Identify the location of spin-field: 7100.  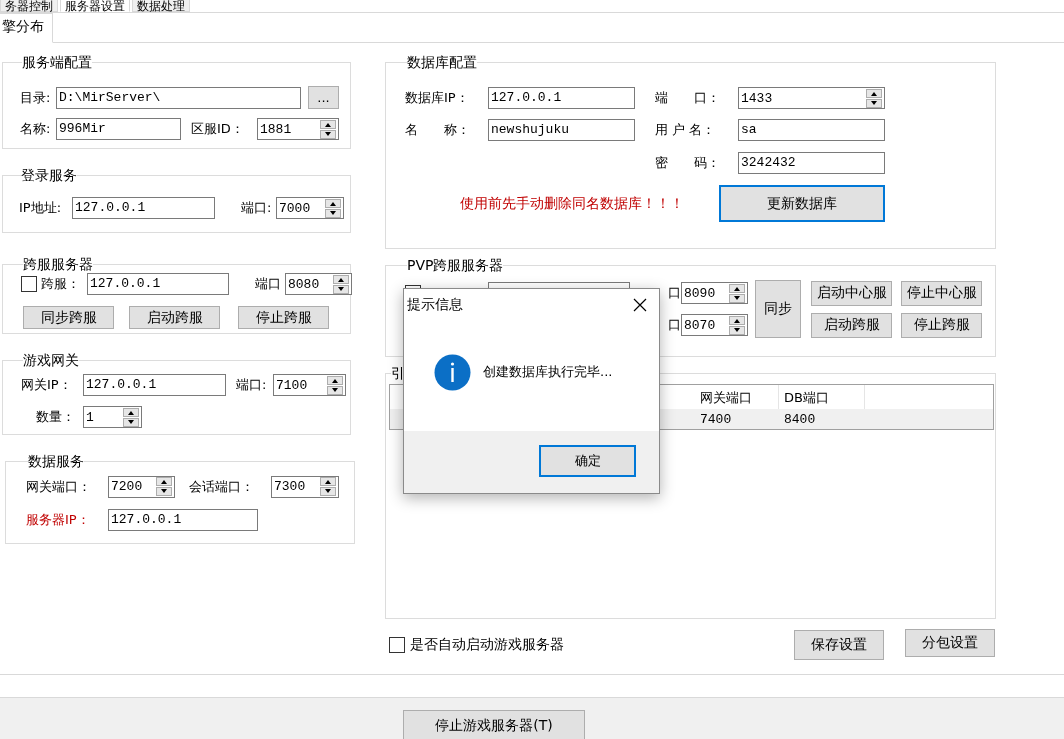
(309, 385).